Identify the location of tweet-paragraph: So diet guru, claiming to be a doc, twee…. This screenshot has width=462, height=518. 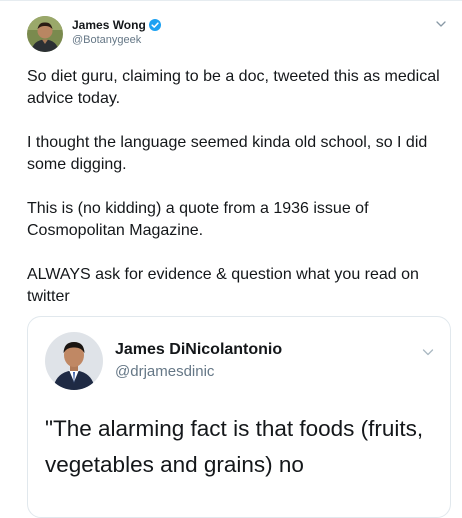
(233, 87).